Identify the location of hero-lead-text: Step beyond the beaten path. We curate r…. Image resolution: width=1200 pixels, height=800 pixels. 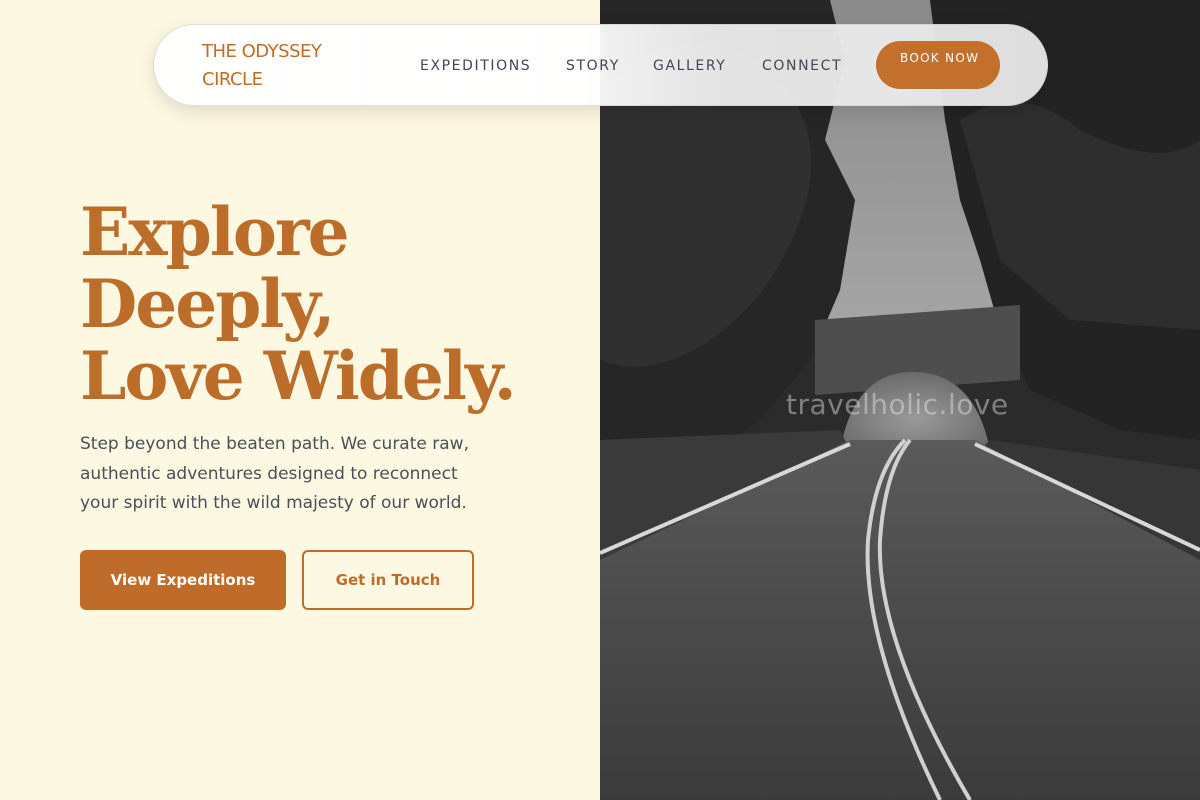
(274, 473).